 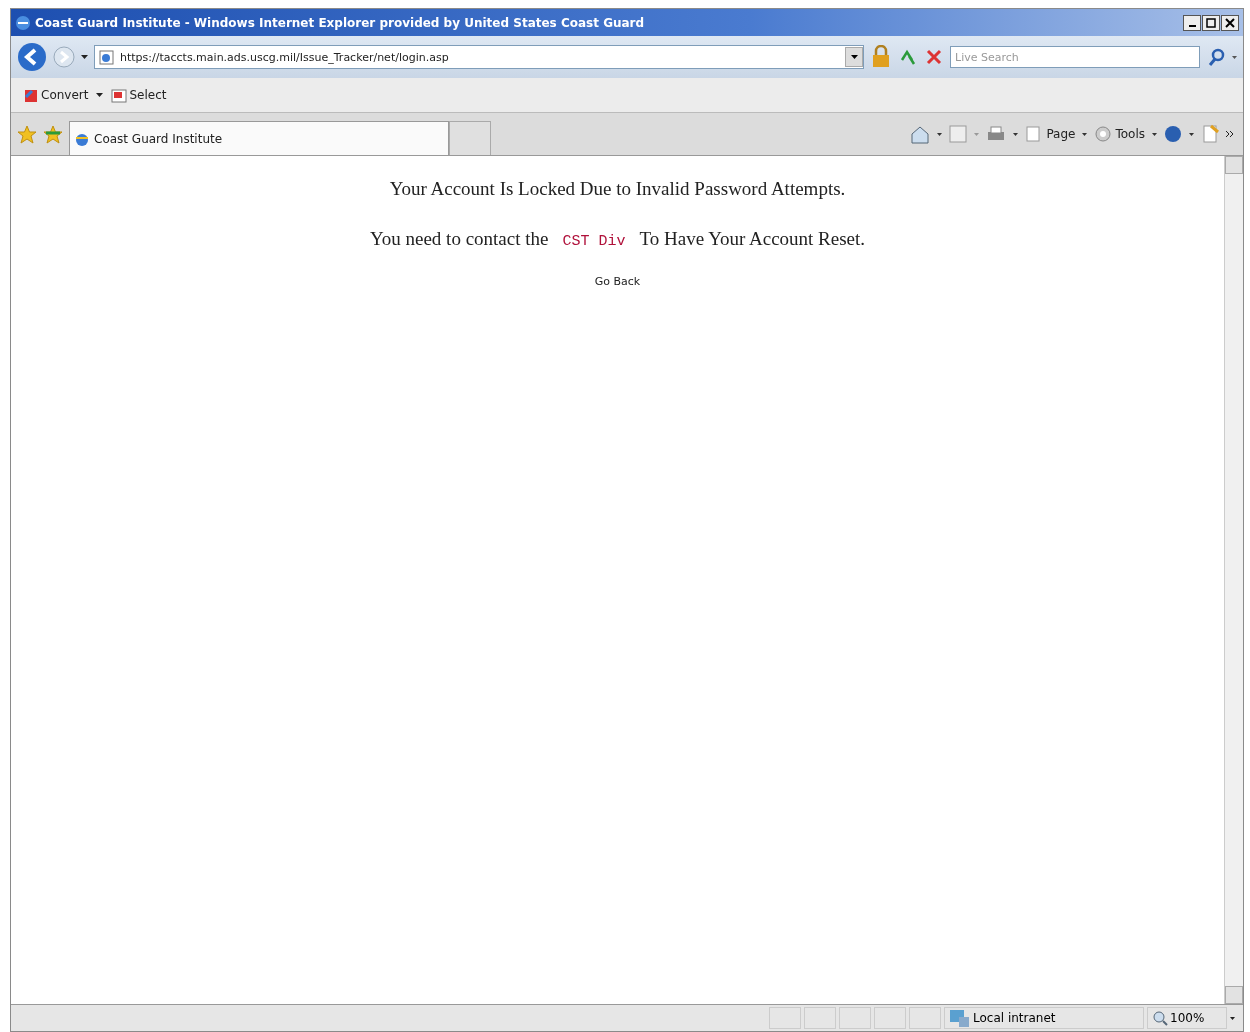 I want to click on reset-text: To Have Your Account Reset., so click(x=752, y=239).